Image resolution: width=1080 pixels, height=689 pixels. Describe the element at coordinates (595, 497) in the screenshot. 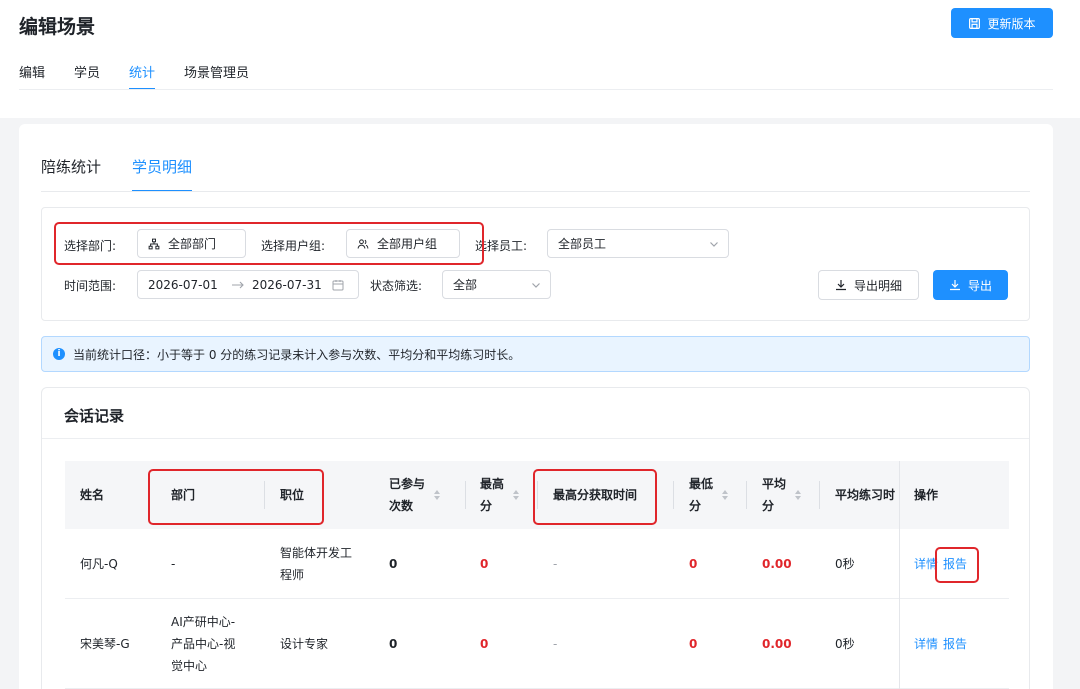

I see `annotation-highlight-max-time` at that location.